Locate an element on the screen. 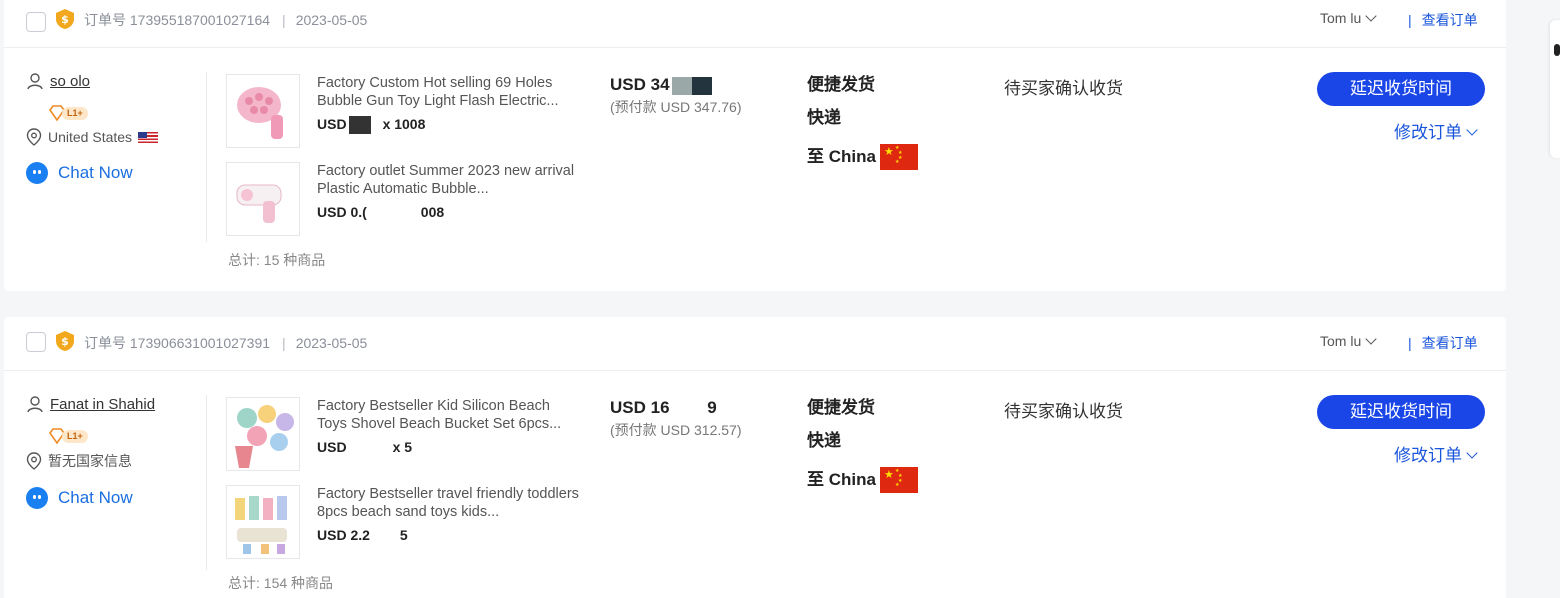  quantity: x 5 is located at coordinates (402, 447).